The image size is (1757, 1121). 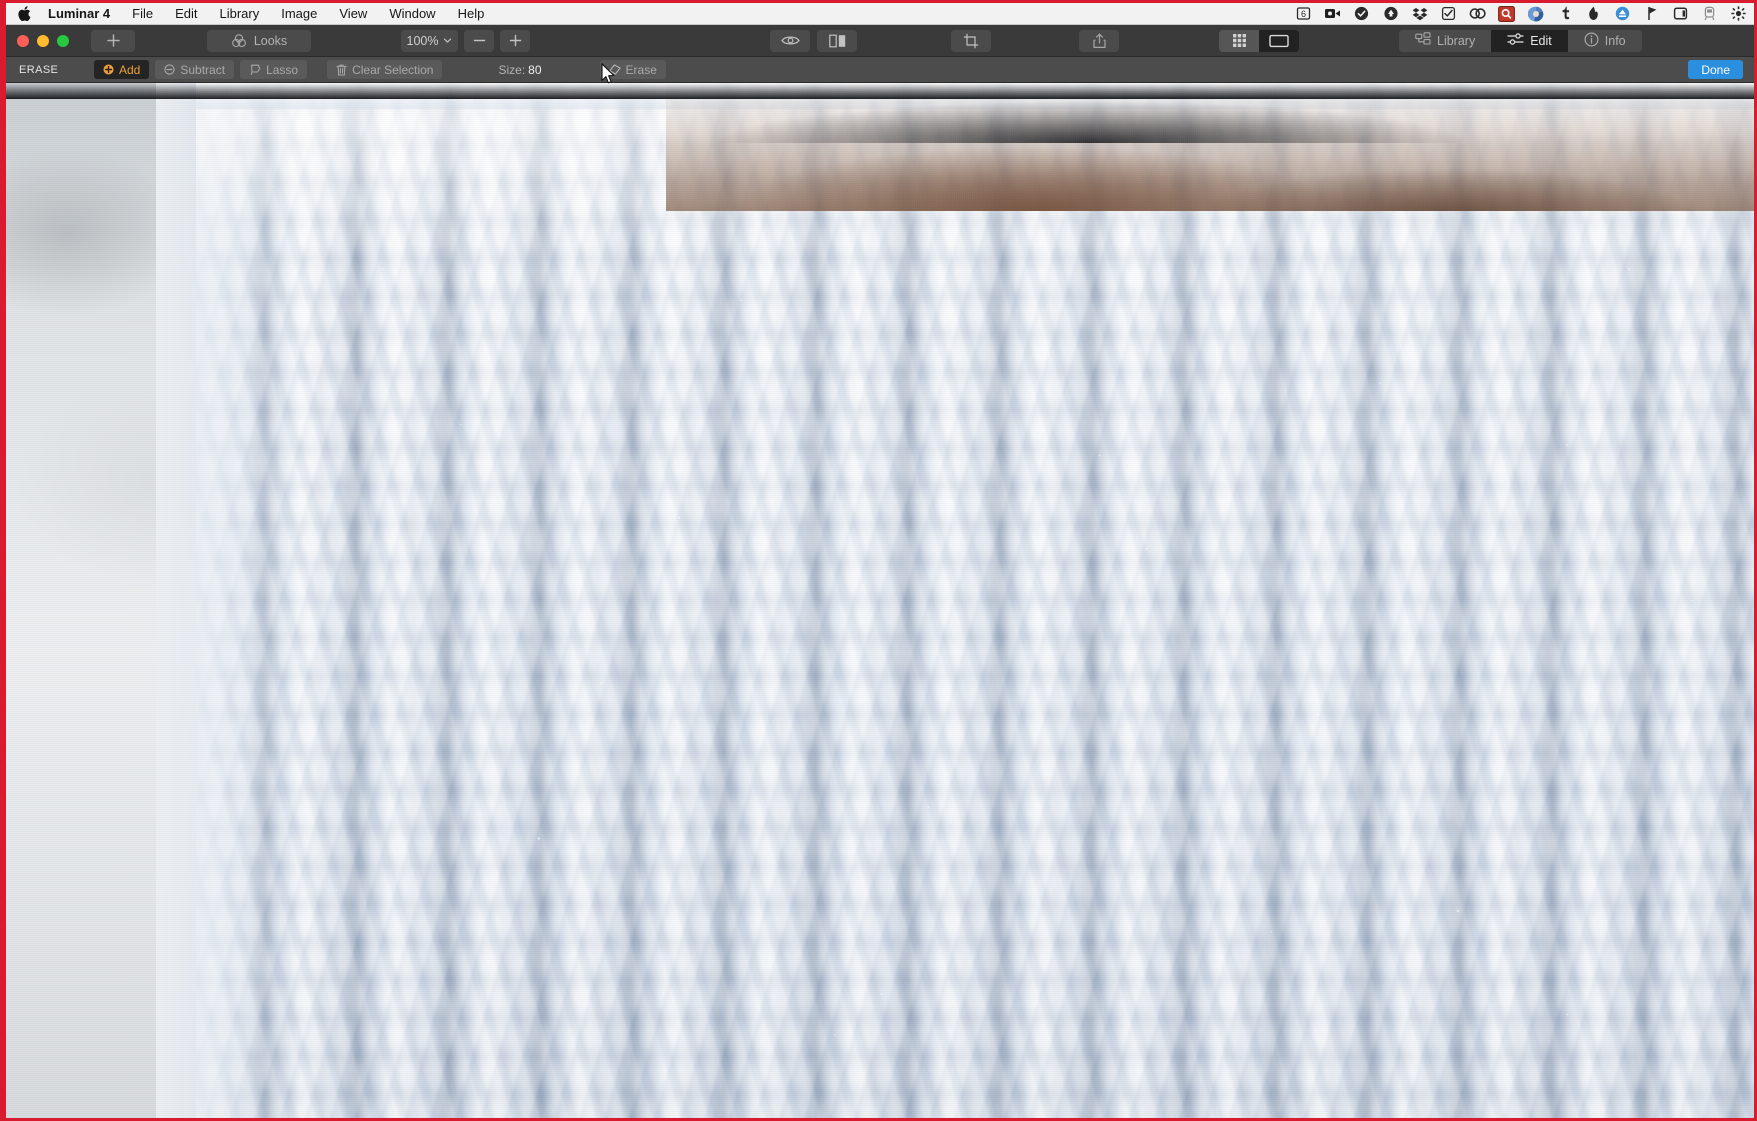 What do you see at coordinates (108, 69) in the screenshot?
I see `plus-circle-icon` at bounding box center [108, 69].